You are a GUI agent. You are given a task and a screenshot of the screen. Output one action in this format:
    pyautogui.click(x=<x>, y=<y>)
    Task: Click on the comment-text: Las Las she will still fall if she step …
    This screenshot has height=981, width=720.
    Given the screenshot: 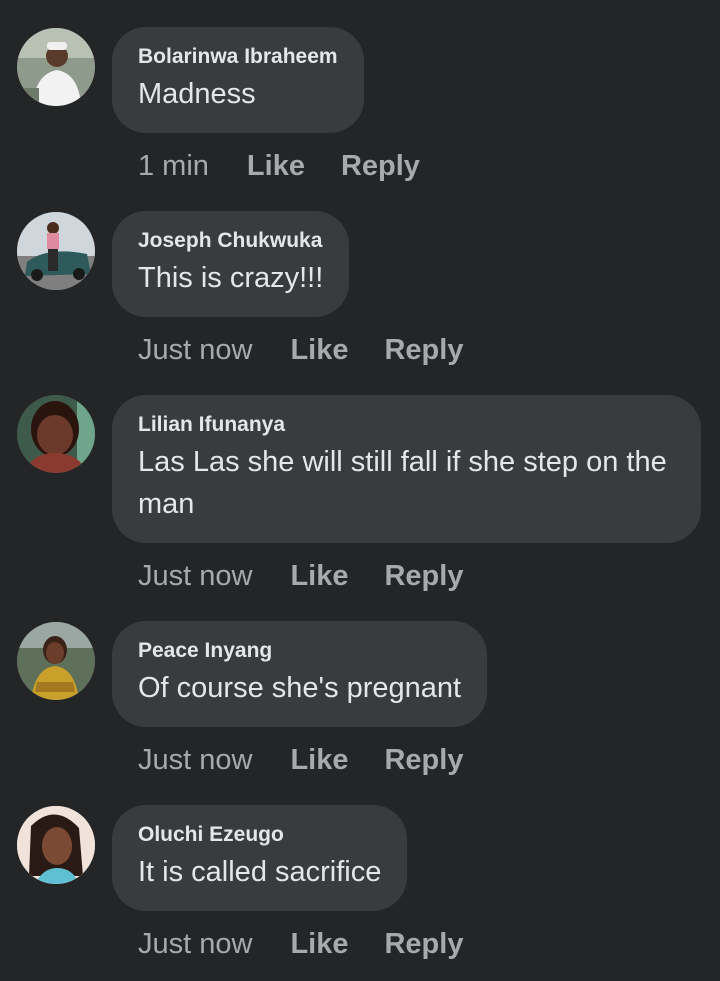 What is the action you would take?
    pyautogui.click(x=402, y=483)
    